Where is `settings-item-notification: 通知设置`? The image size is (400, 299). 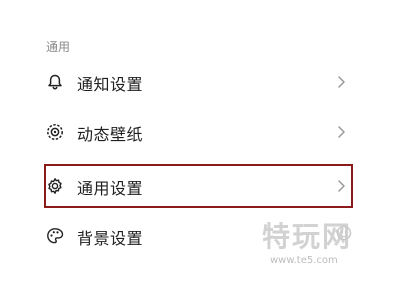
settings-item-notification: 通知设置 is located at coordinates (200, 82).